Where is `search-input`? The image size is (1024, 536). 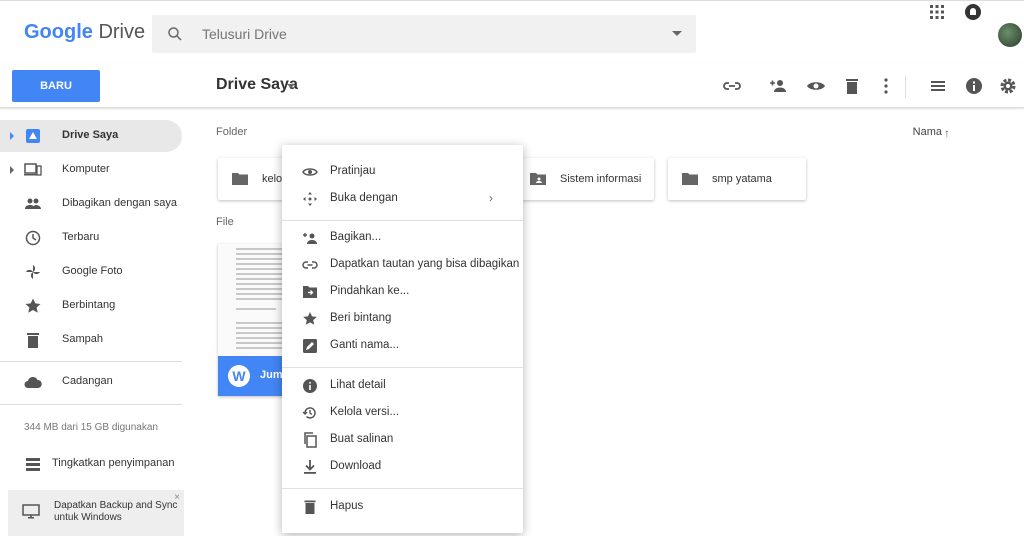
search-input is located at coordinates (412, 34).